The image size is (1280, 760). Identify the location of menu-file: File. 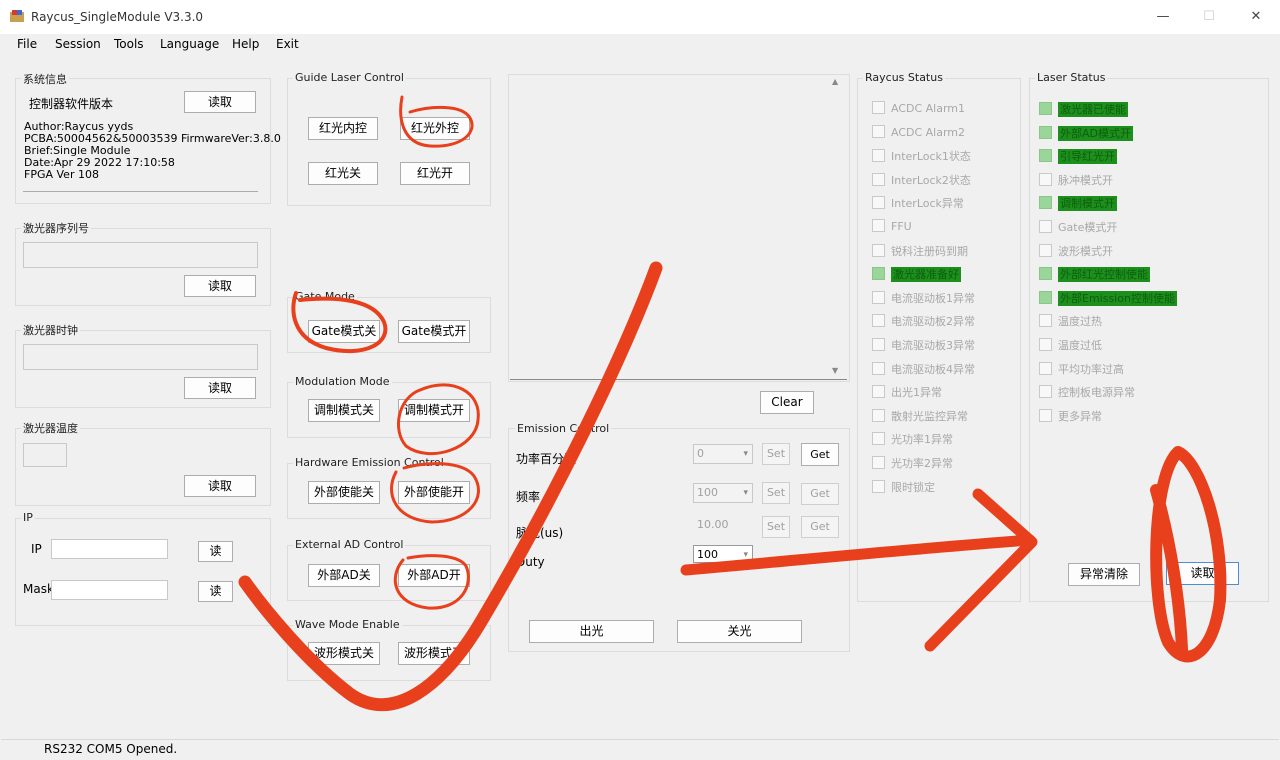
(27, 44).